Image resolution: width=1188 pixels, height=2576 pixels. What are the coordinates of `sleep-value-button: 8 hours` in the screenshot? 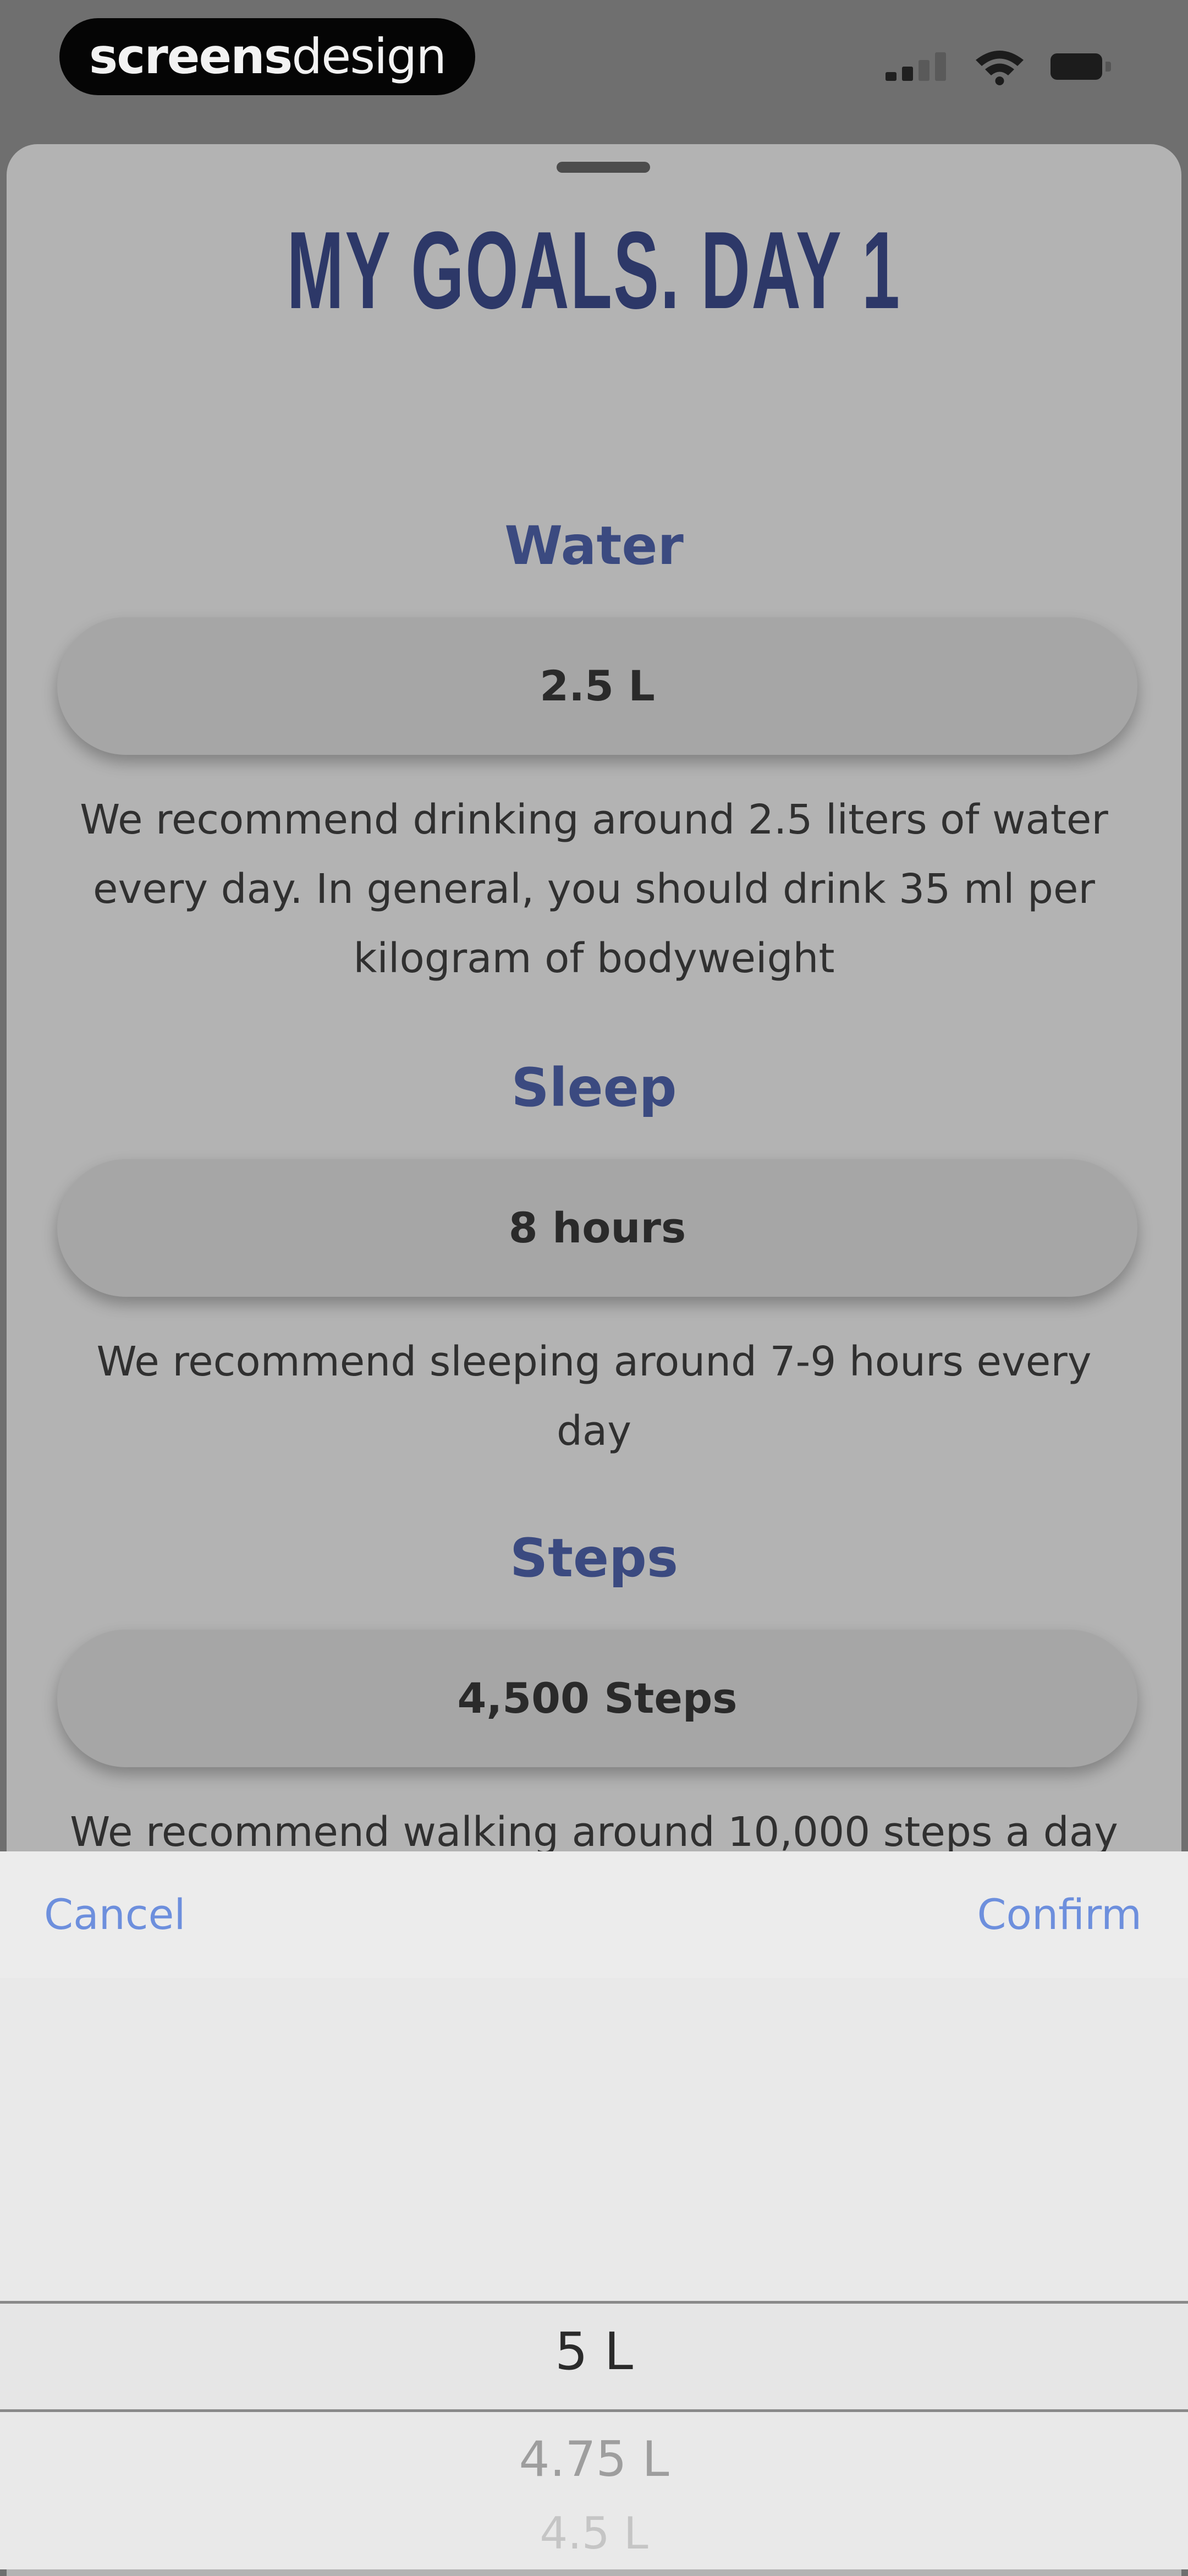 It's located at (597, 1228).